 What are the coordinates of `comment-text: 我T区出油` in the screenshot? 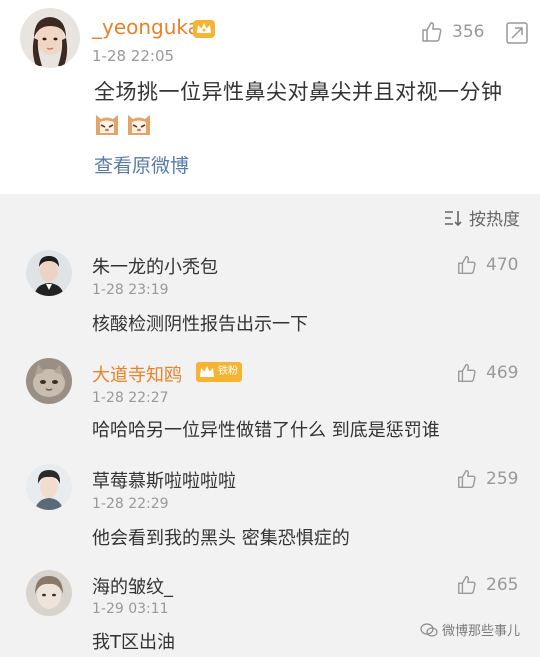 It's located at (133, 642).